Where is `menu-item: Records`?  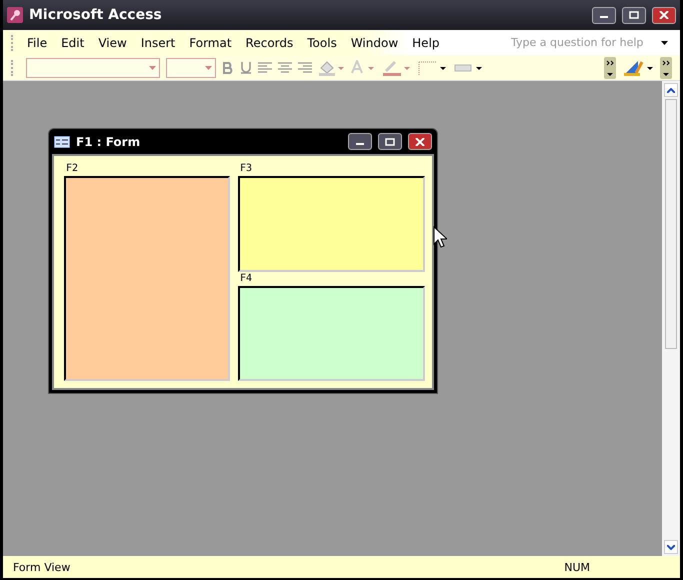
menu-item: Records is located at coordinates (269, 43).